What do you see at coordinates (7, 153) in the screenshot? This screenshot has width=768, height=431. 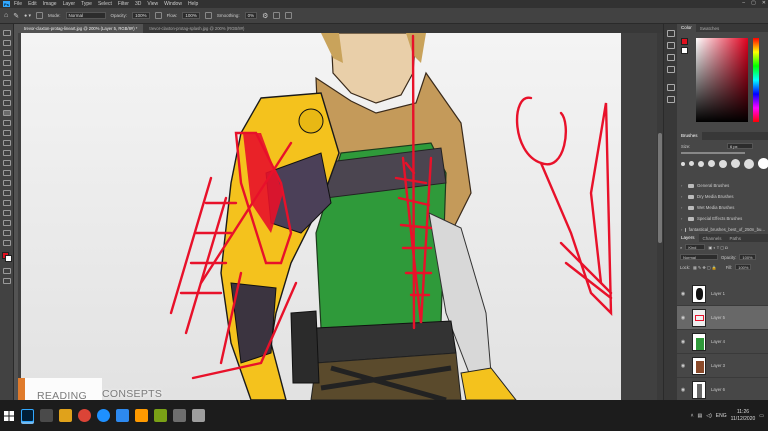 I see `gradient-tool-icon` at bounding box center [7, 153].